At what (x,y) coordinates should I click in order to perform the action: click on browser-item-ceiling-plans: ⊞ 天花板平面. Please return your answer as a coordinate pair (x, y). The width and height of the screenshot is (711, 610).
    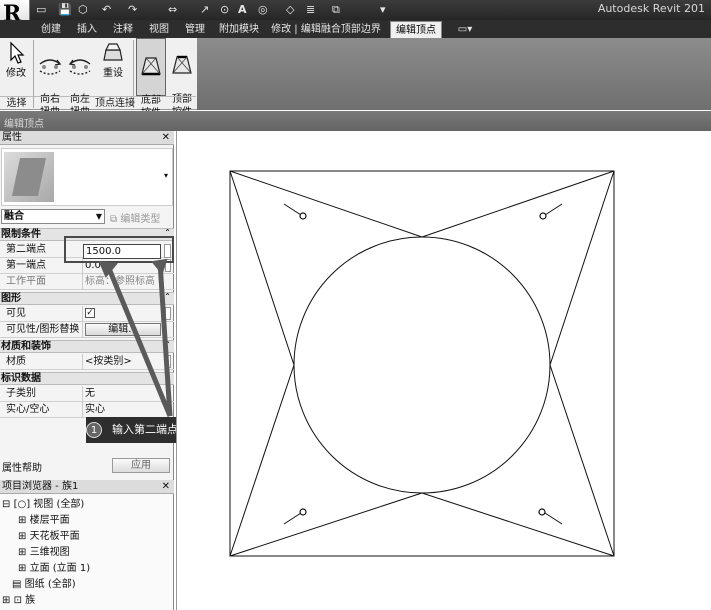
    Looking at the image, I should click on (49, 537).